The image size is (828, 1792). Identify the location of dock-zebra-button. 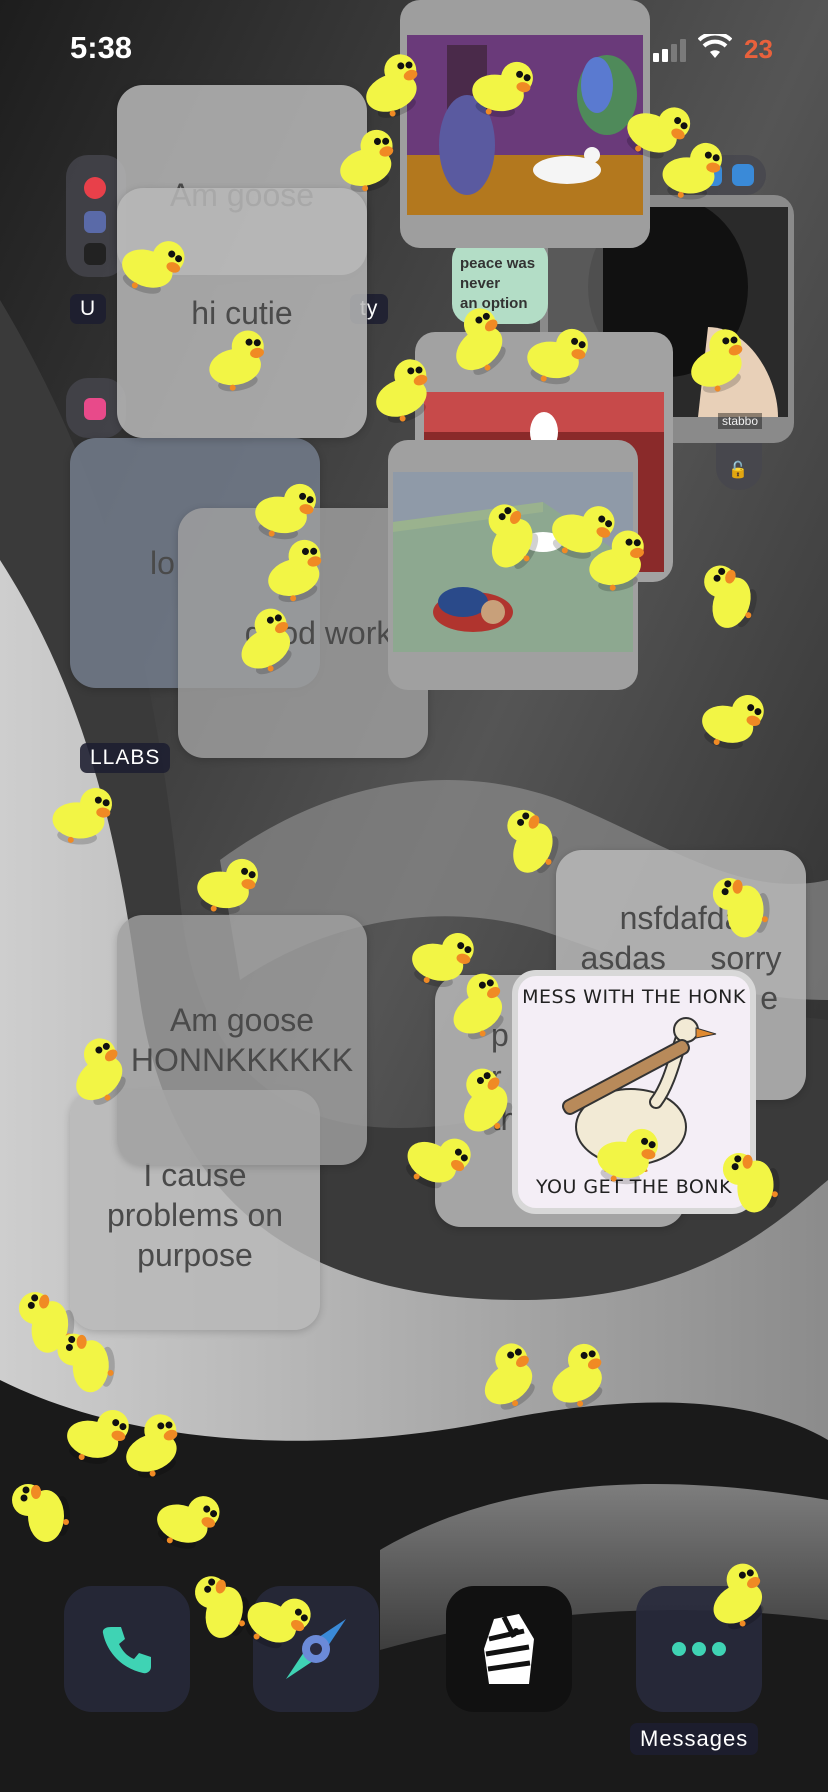
(509, 1649).